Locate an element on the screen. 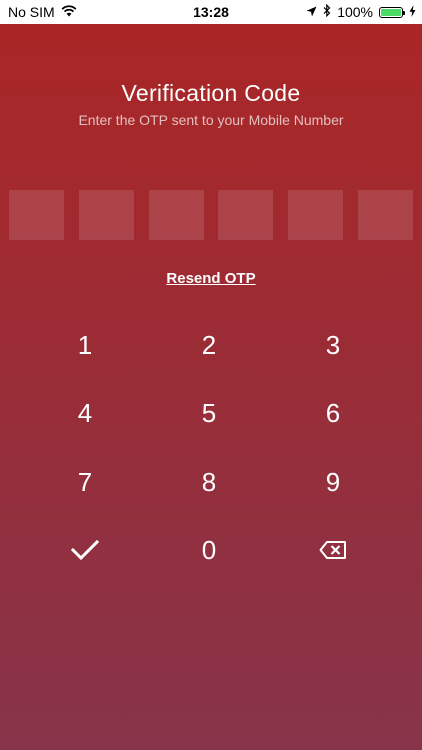  key-3: 3 is located at coordinates (333, 345).